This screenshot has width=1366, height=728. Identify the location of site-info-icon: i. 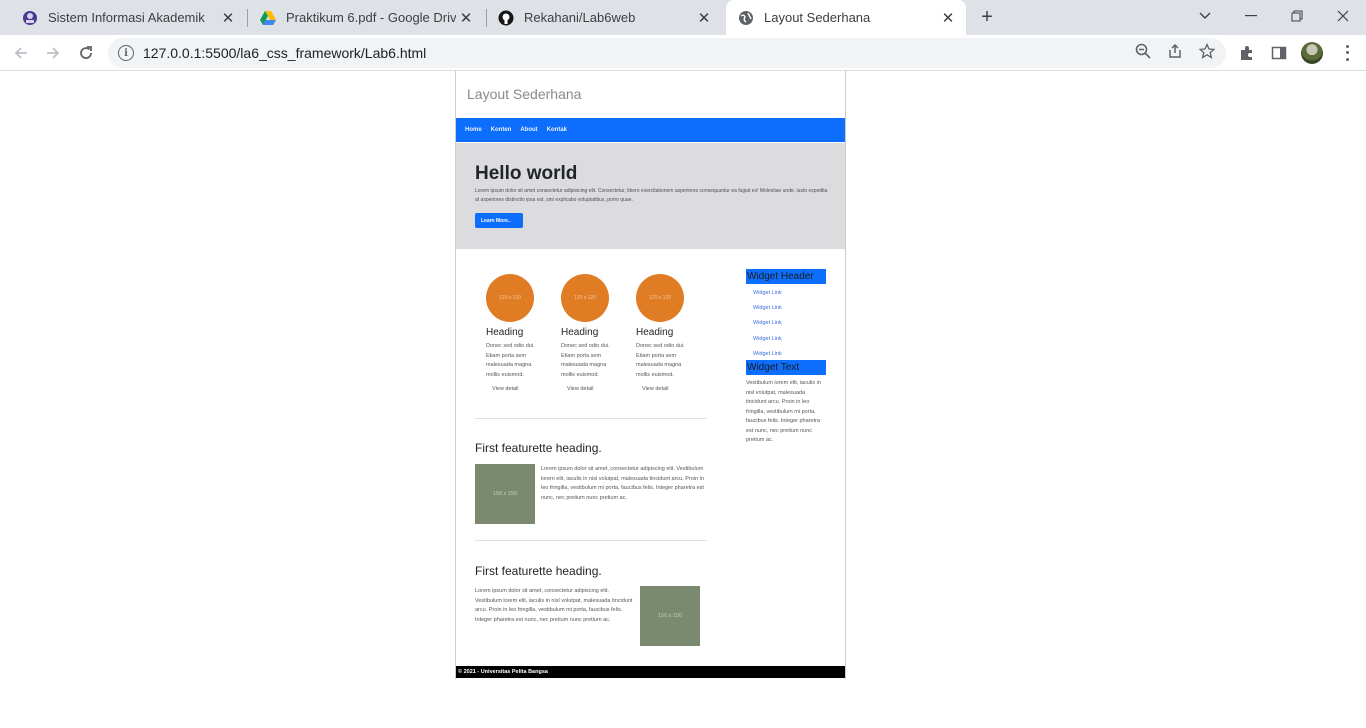
(126, 53).